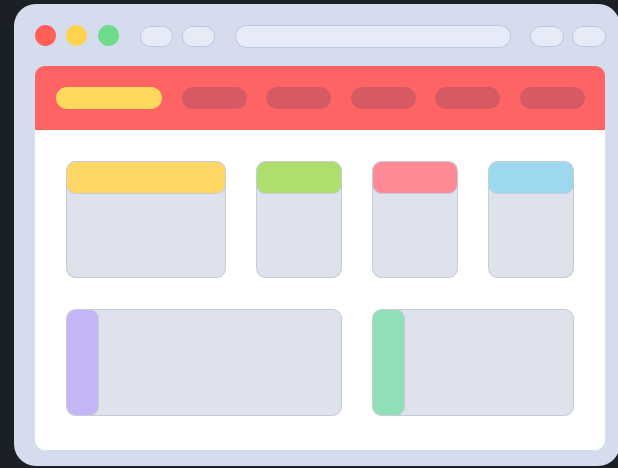 This screenshot has height=468, width=618. Describe the element at coordinates (198, 36) in the screenshot. I see `forward-button` at that location.